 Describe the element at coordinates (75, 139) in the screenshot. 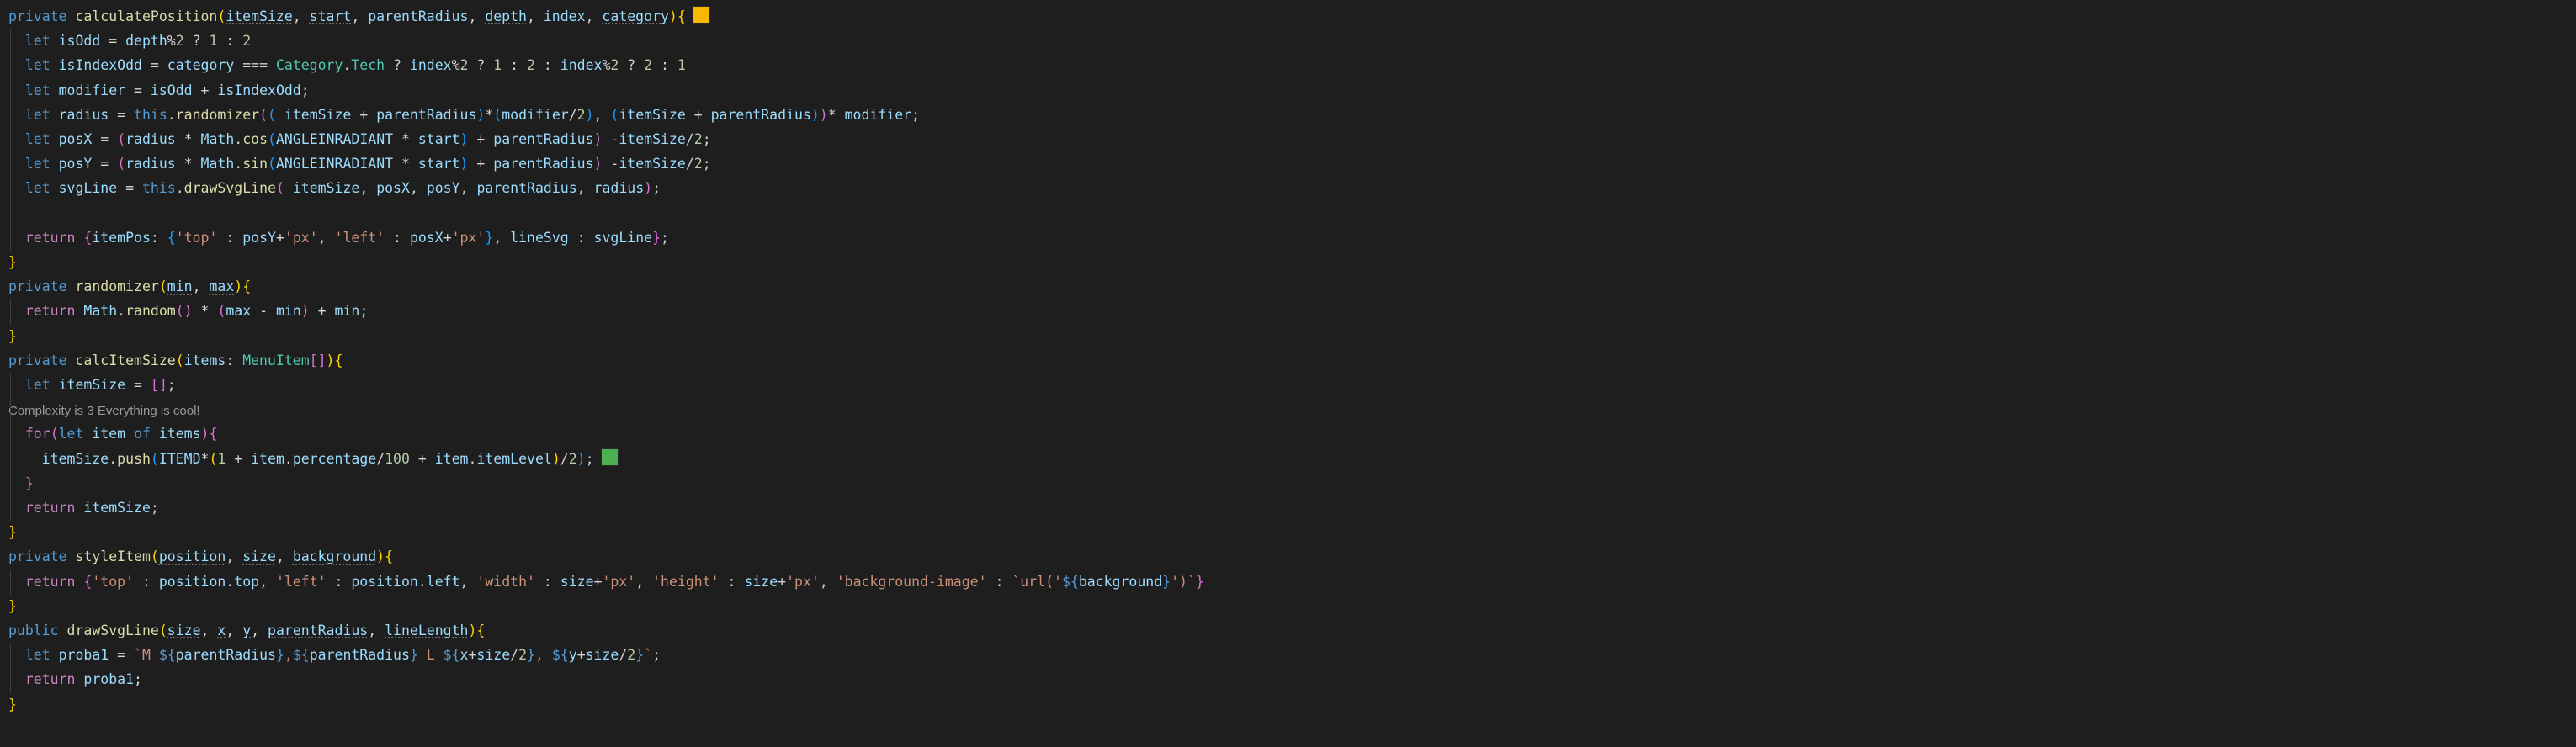

I see `code-token: posX` at that location.